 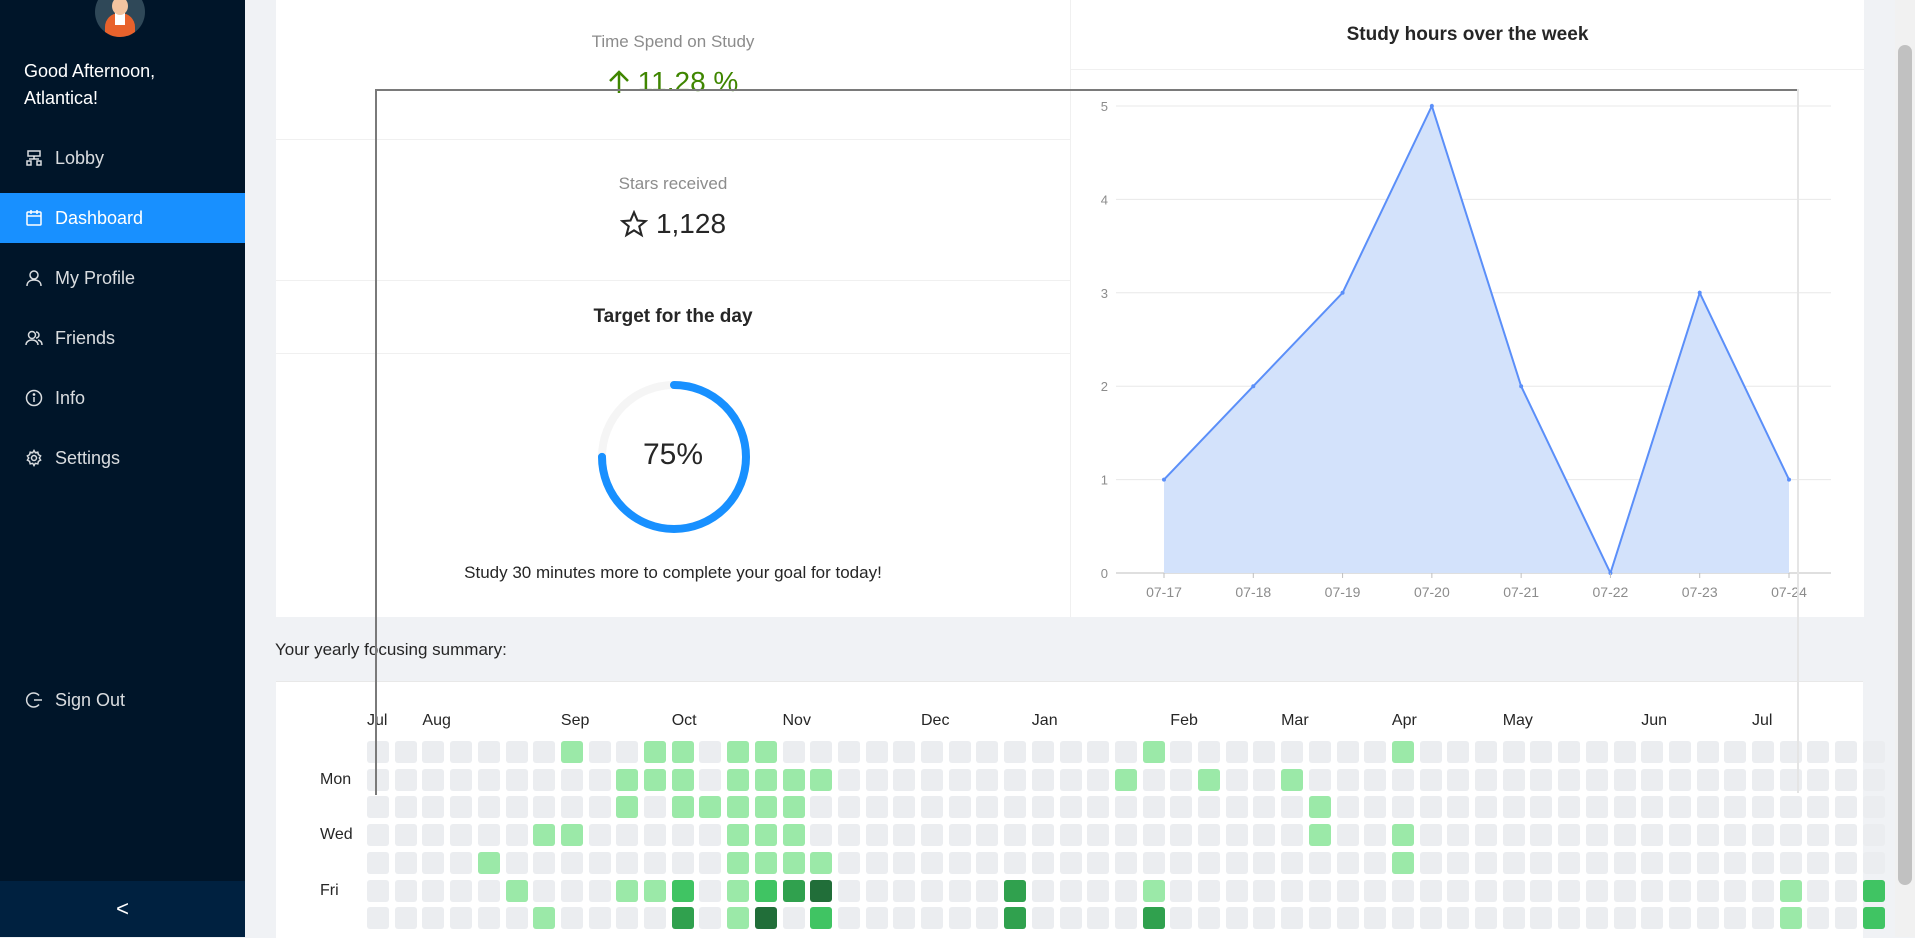 What do you see at coordinates (122, 338) in the screenshot?
I see `sidebar-item-friends: Friends` at bounding box center [122, 338].